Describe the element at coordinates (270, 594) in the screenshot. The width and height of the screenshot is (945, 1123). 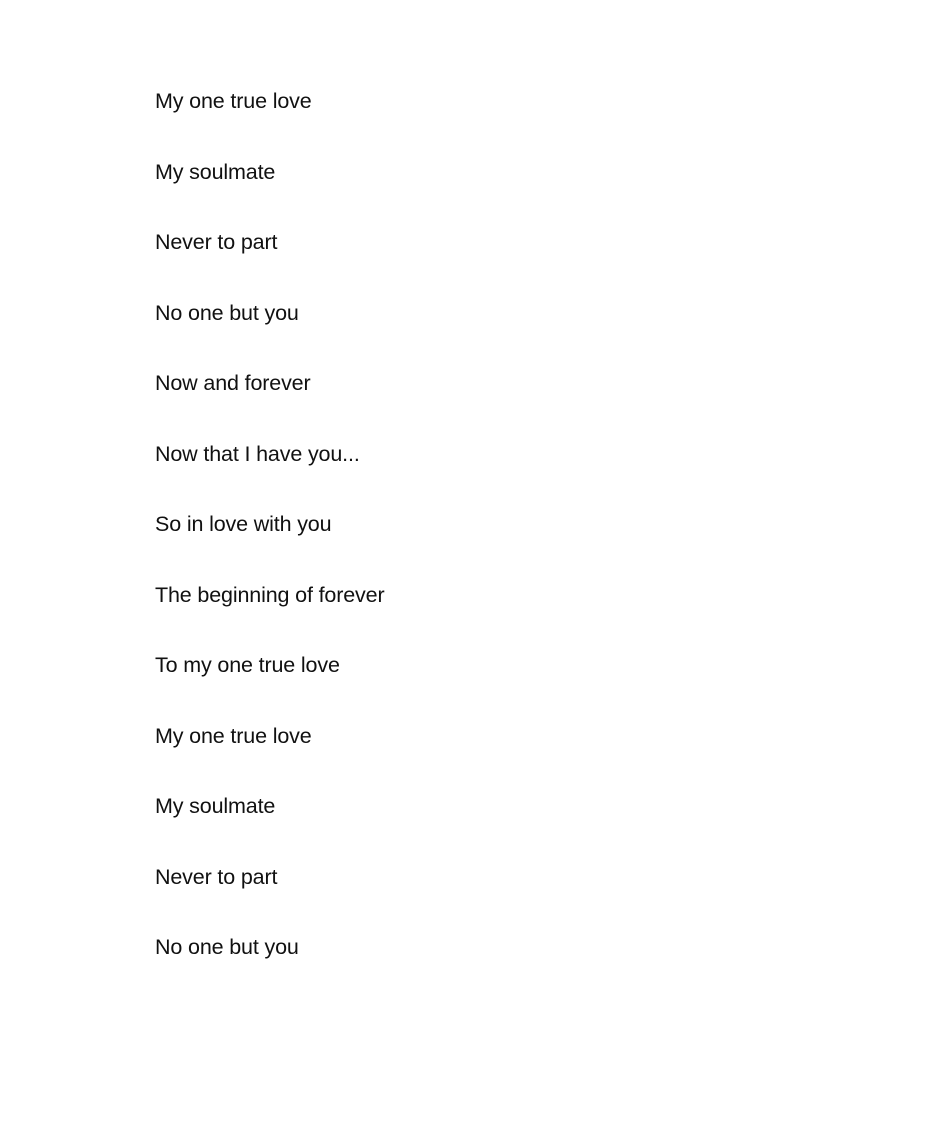
I see `poem-line: The beginning of forever` at that location.